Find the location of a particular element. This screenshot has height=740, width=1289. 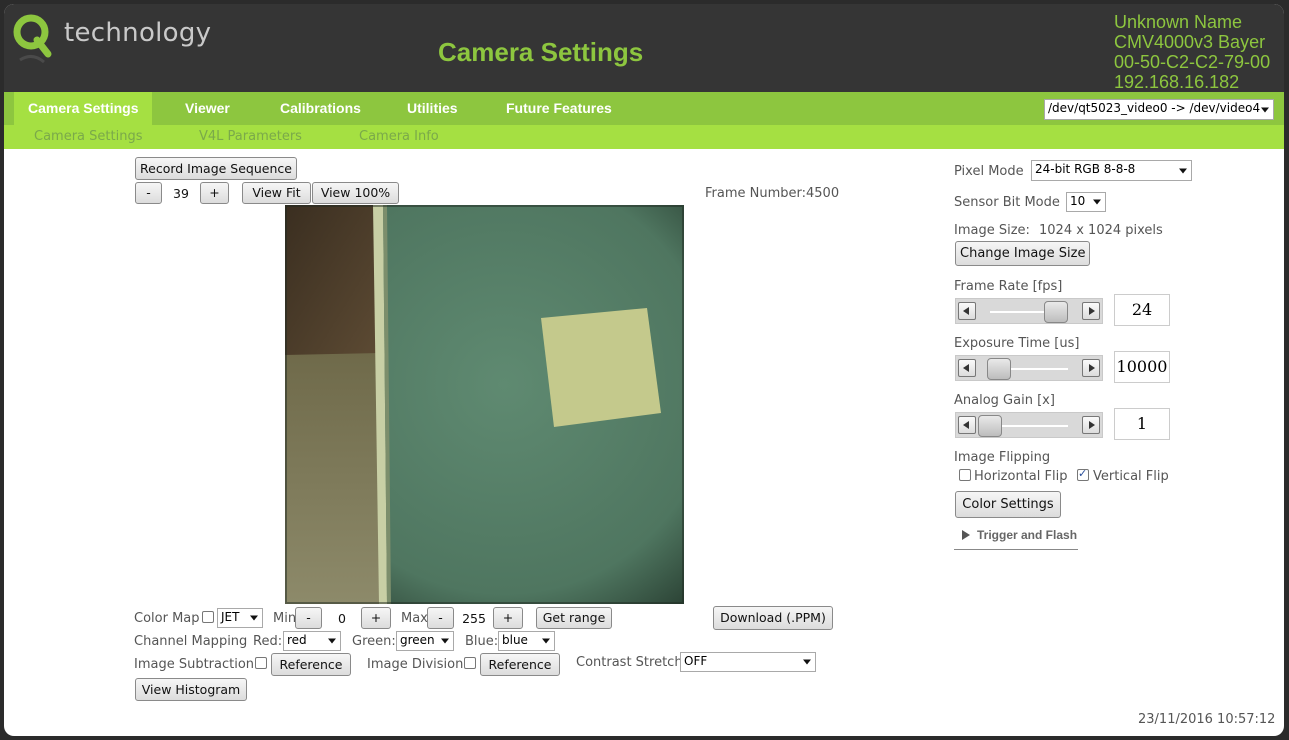

analog-gain-value: 1 is located at coordinates (1142, 424).